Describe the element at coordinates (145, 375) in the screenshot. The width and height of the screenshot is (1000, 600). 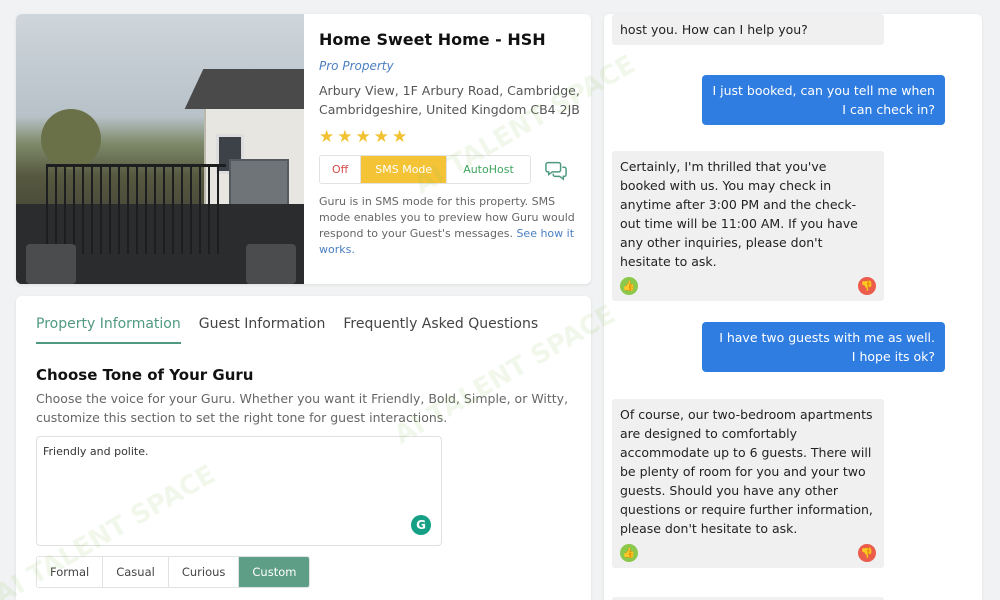
I see `section-title: Choose Tone of Your Guru` at that location.